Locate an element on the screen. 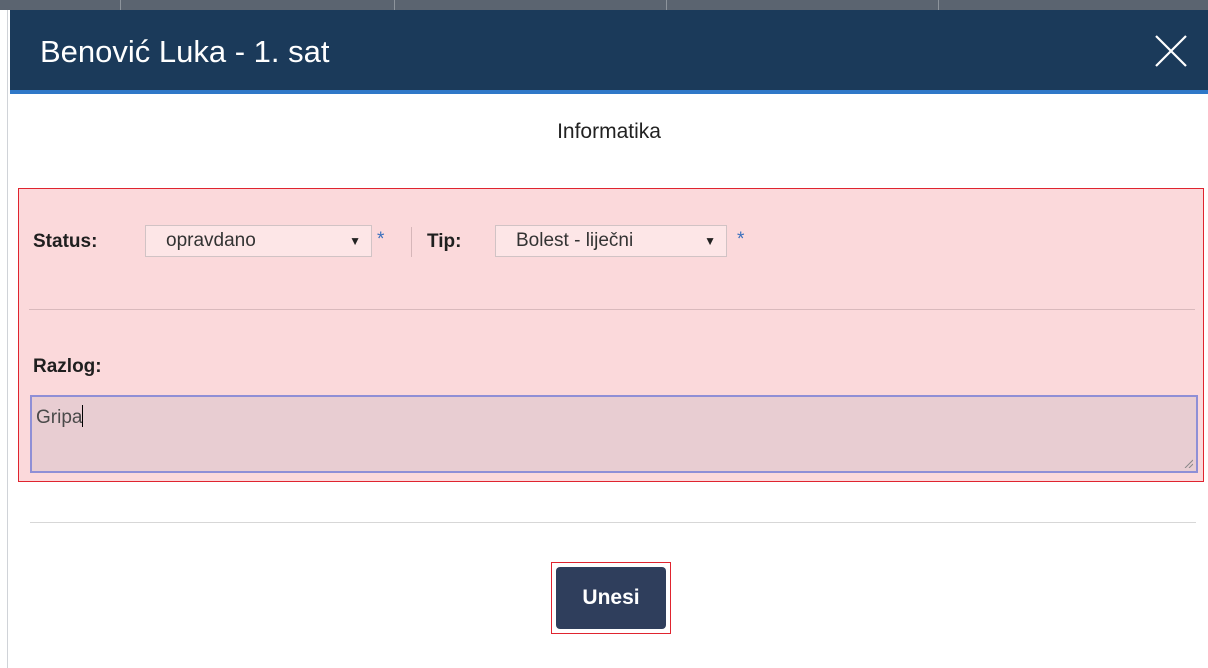 The image size is (1208, 668). modal-title: Benović Luka - 1. sat is located at coordinates (185, 51).